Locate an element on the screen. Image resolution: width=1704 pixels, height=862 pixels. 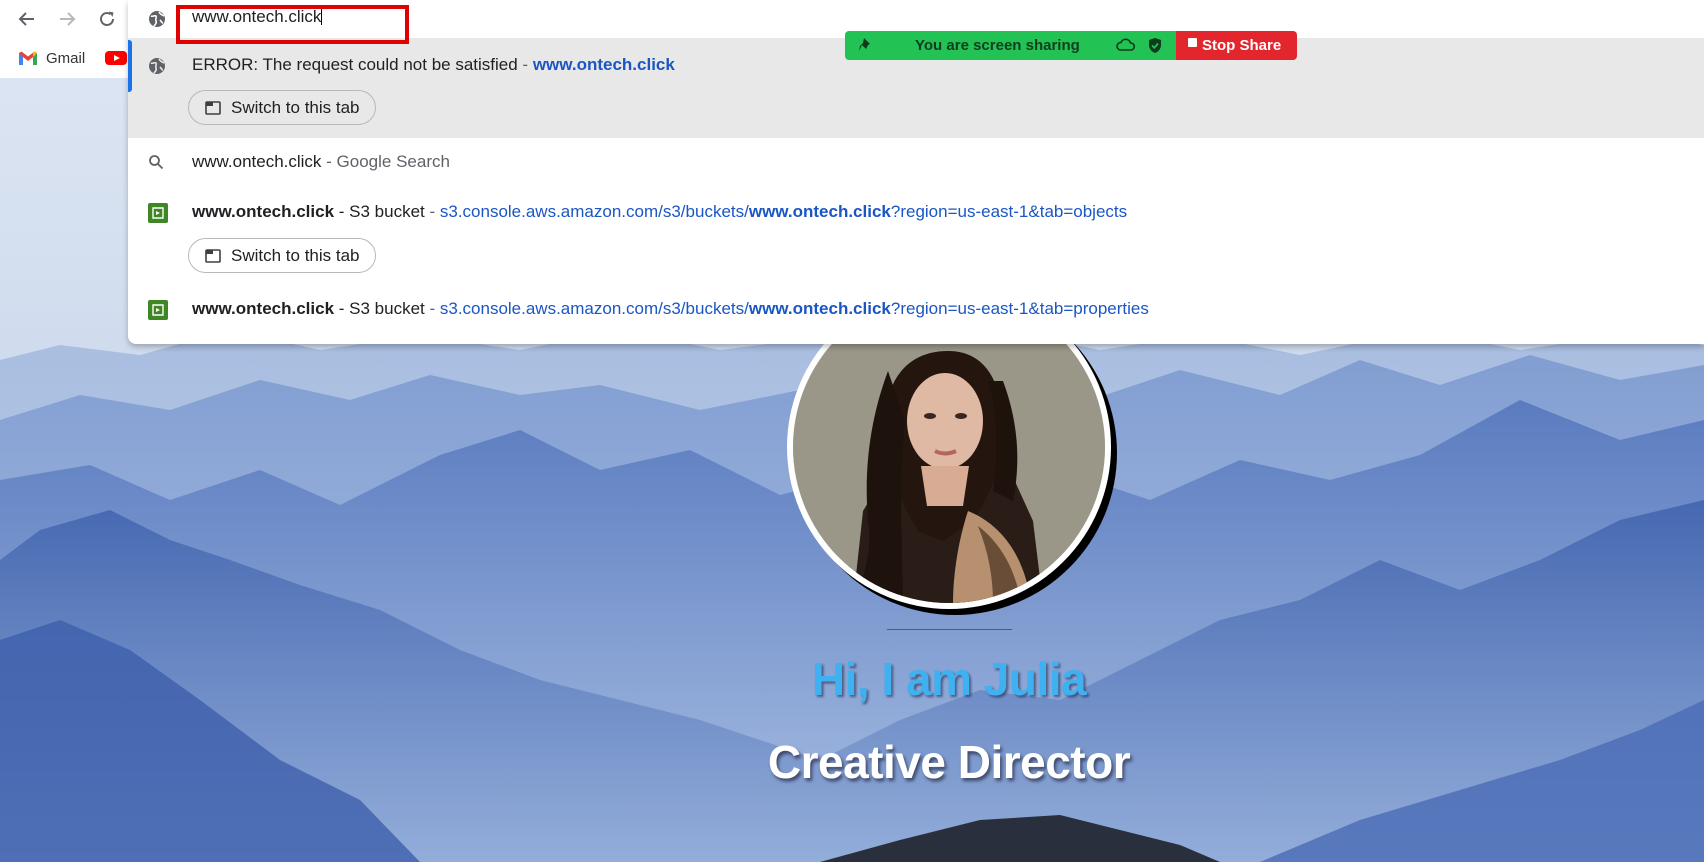
reload-button is located at coordinates (107, 19).